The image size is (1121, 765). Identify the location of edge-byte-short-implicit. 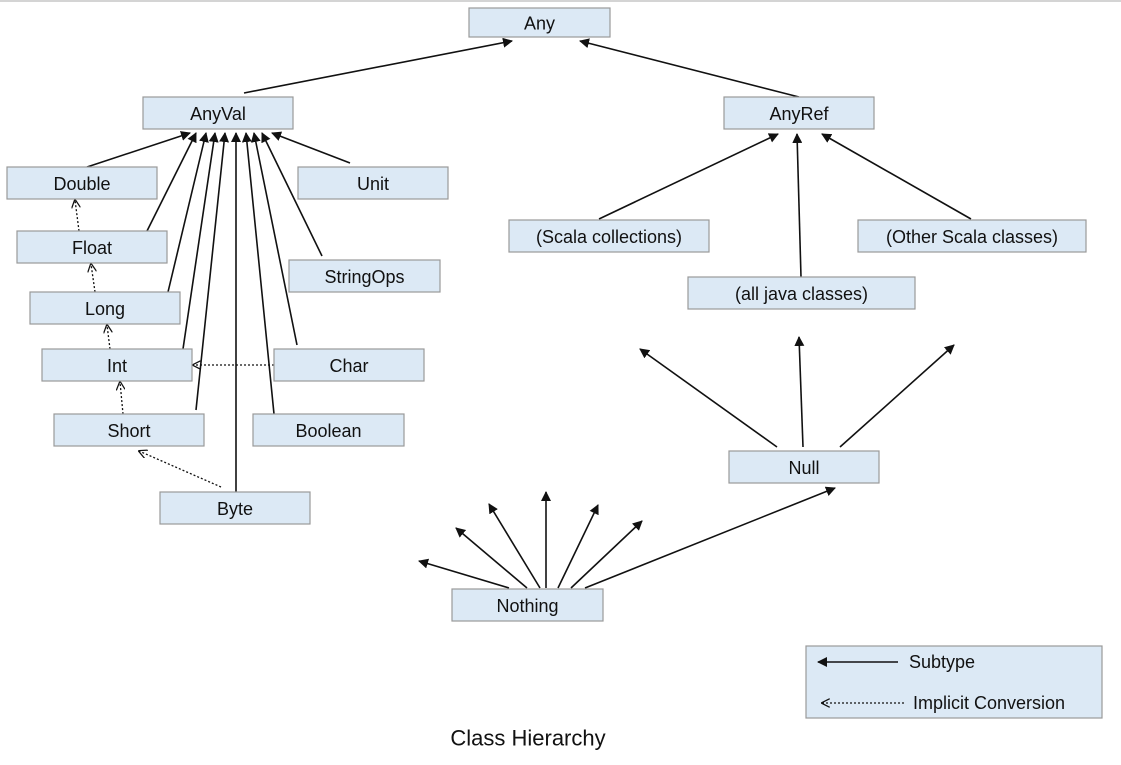
(180, 469).